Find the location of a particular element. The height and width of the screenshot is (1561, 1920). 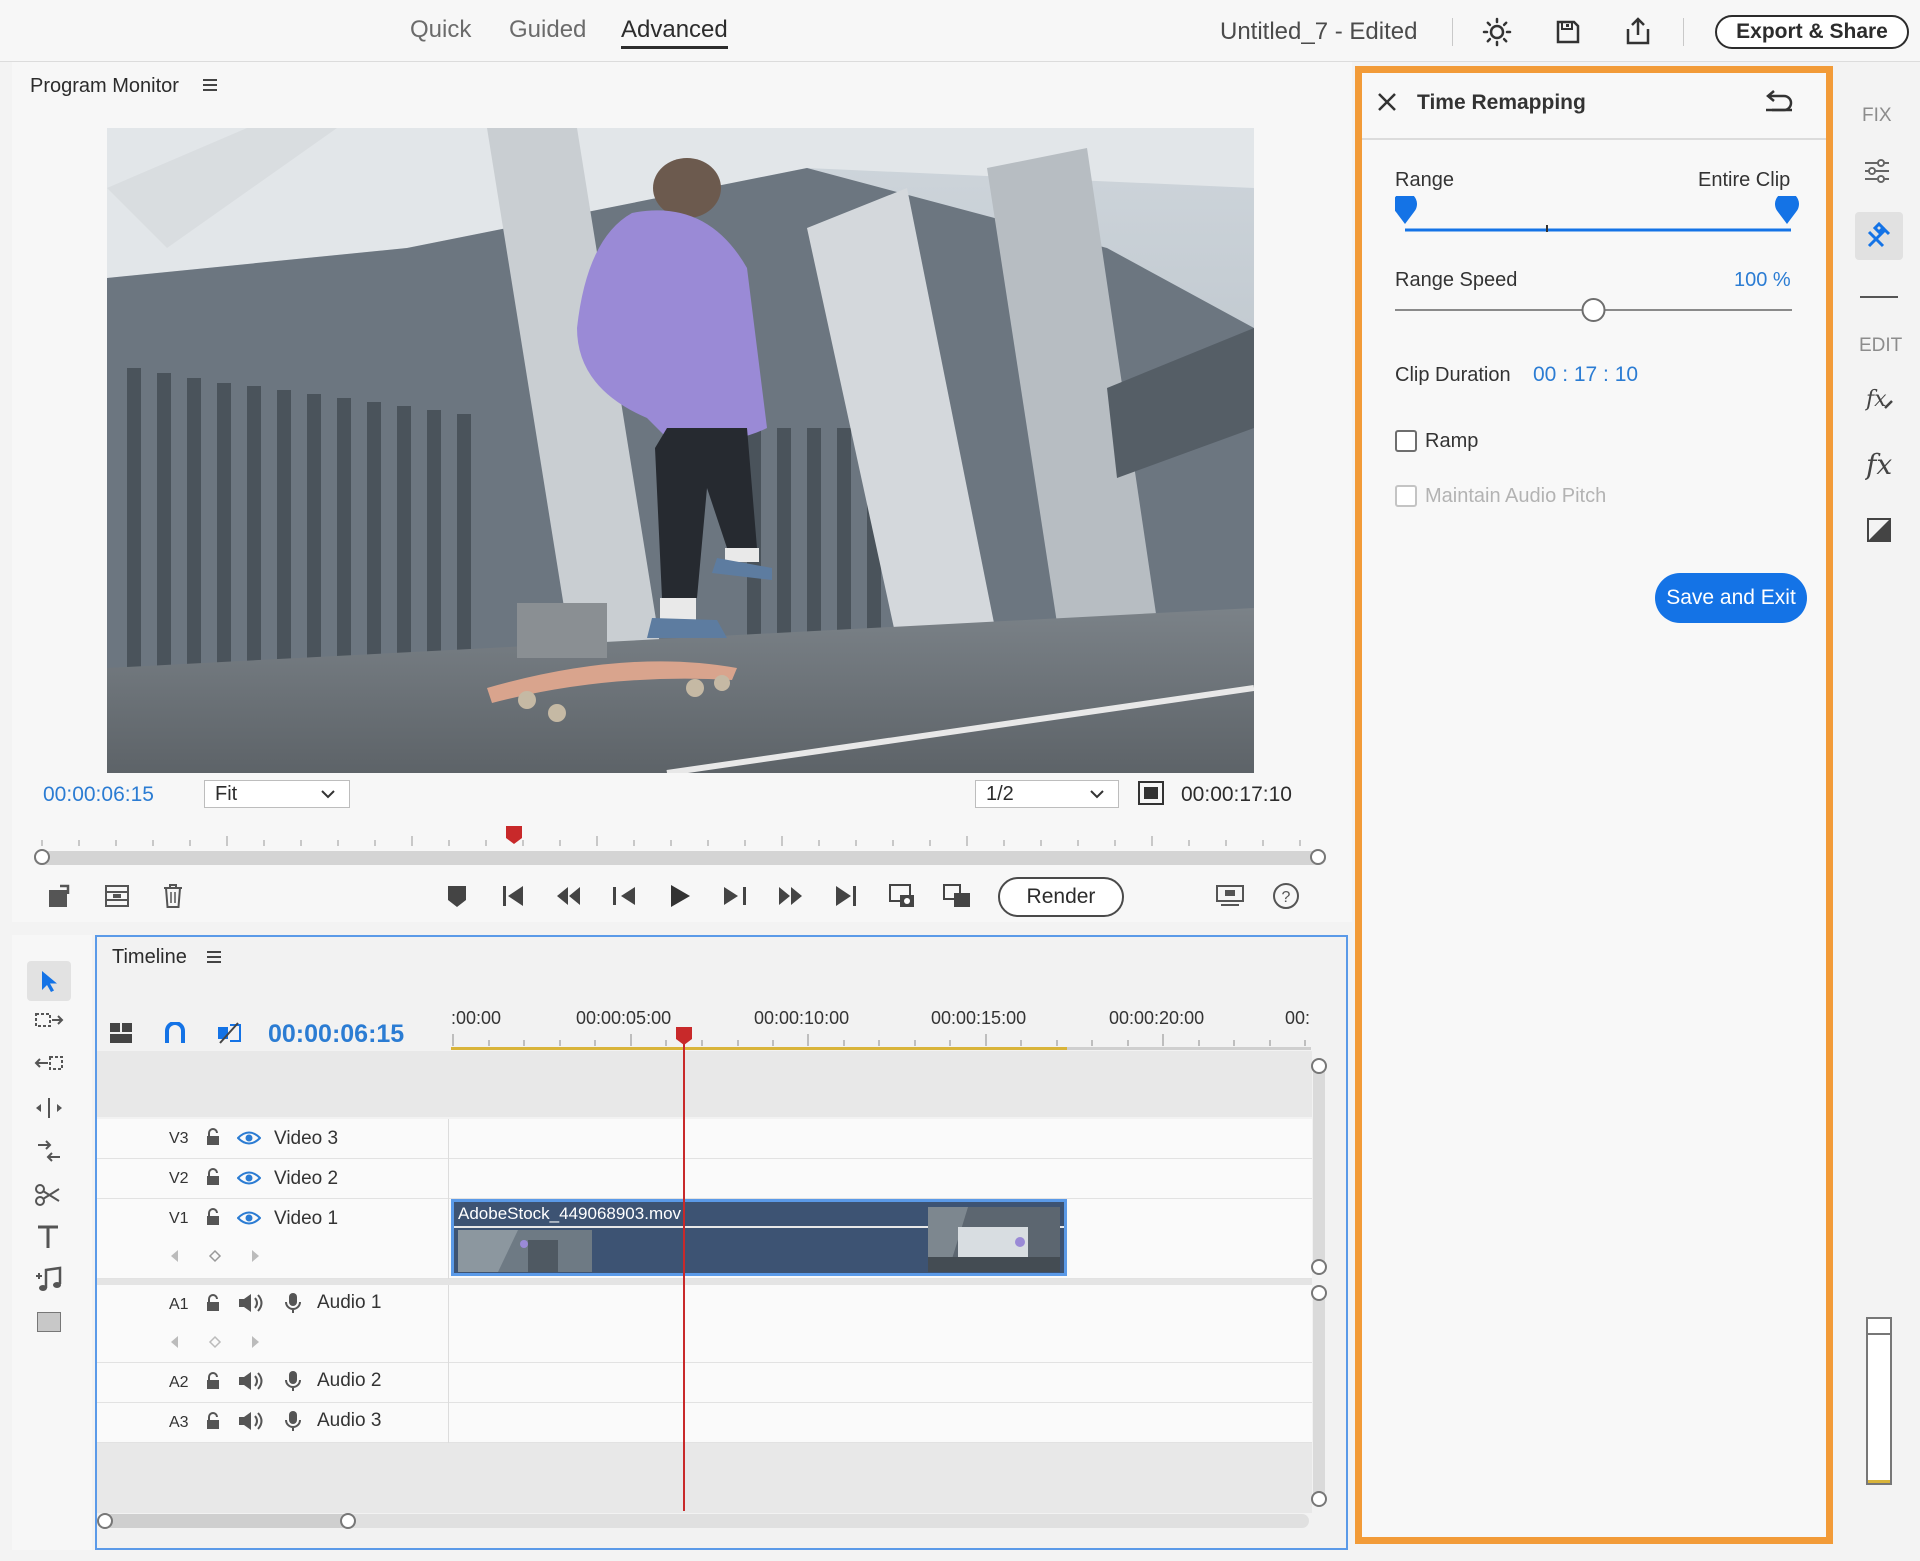

step-back-icon is located at coordinates (624, 896).